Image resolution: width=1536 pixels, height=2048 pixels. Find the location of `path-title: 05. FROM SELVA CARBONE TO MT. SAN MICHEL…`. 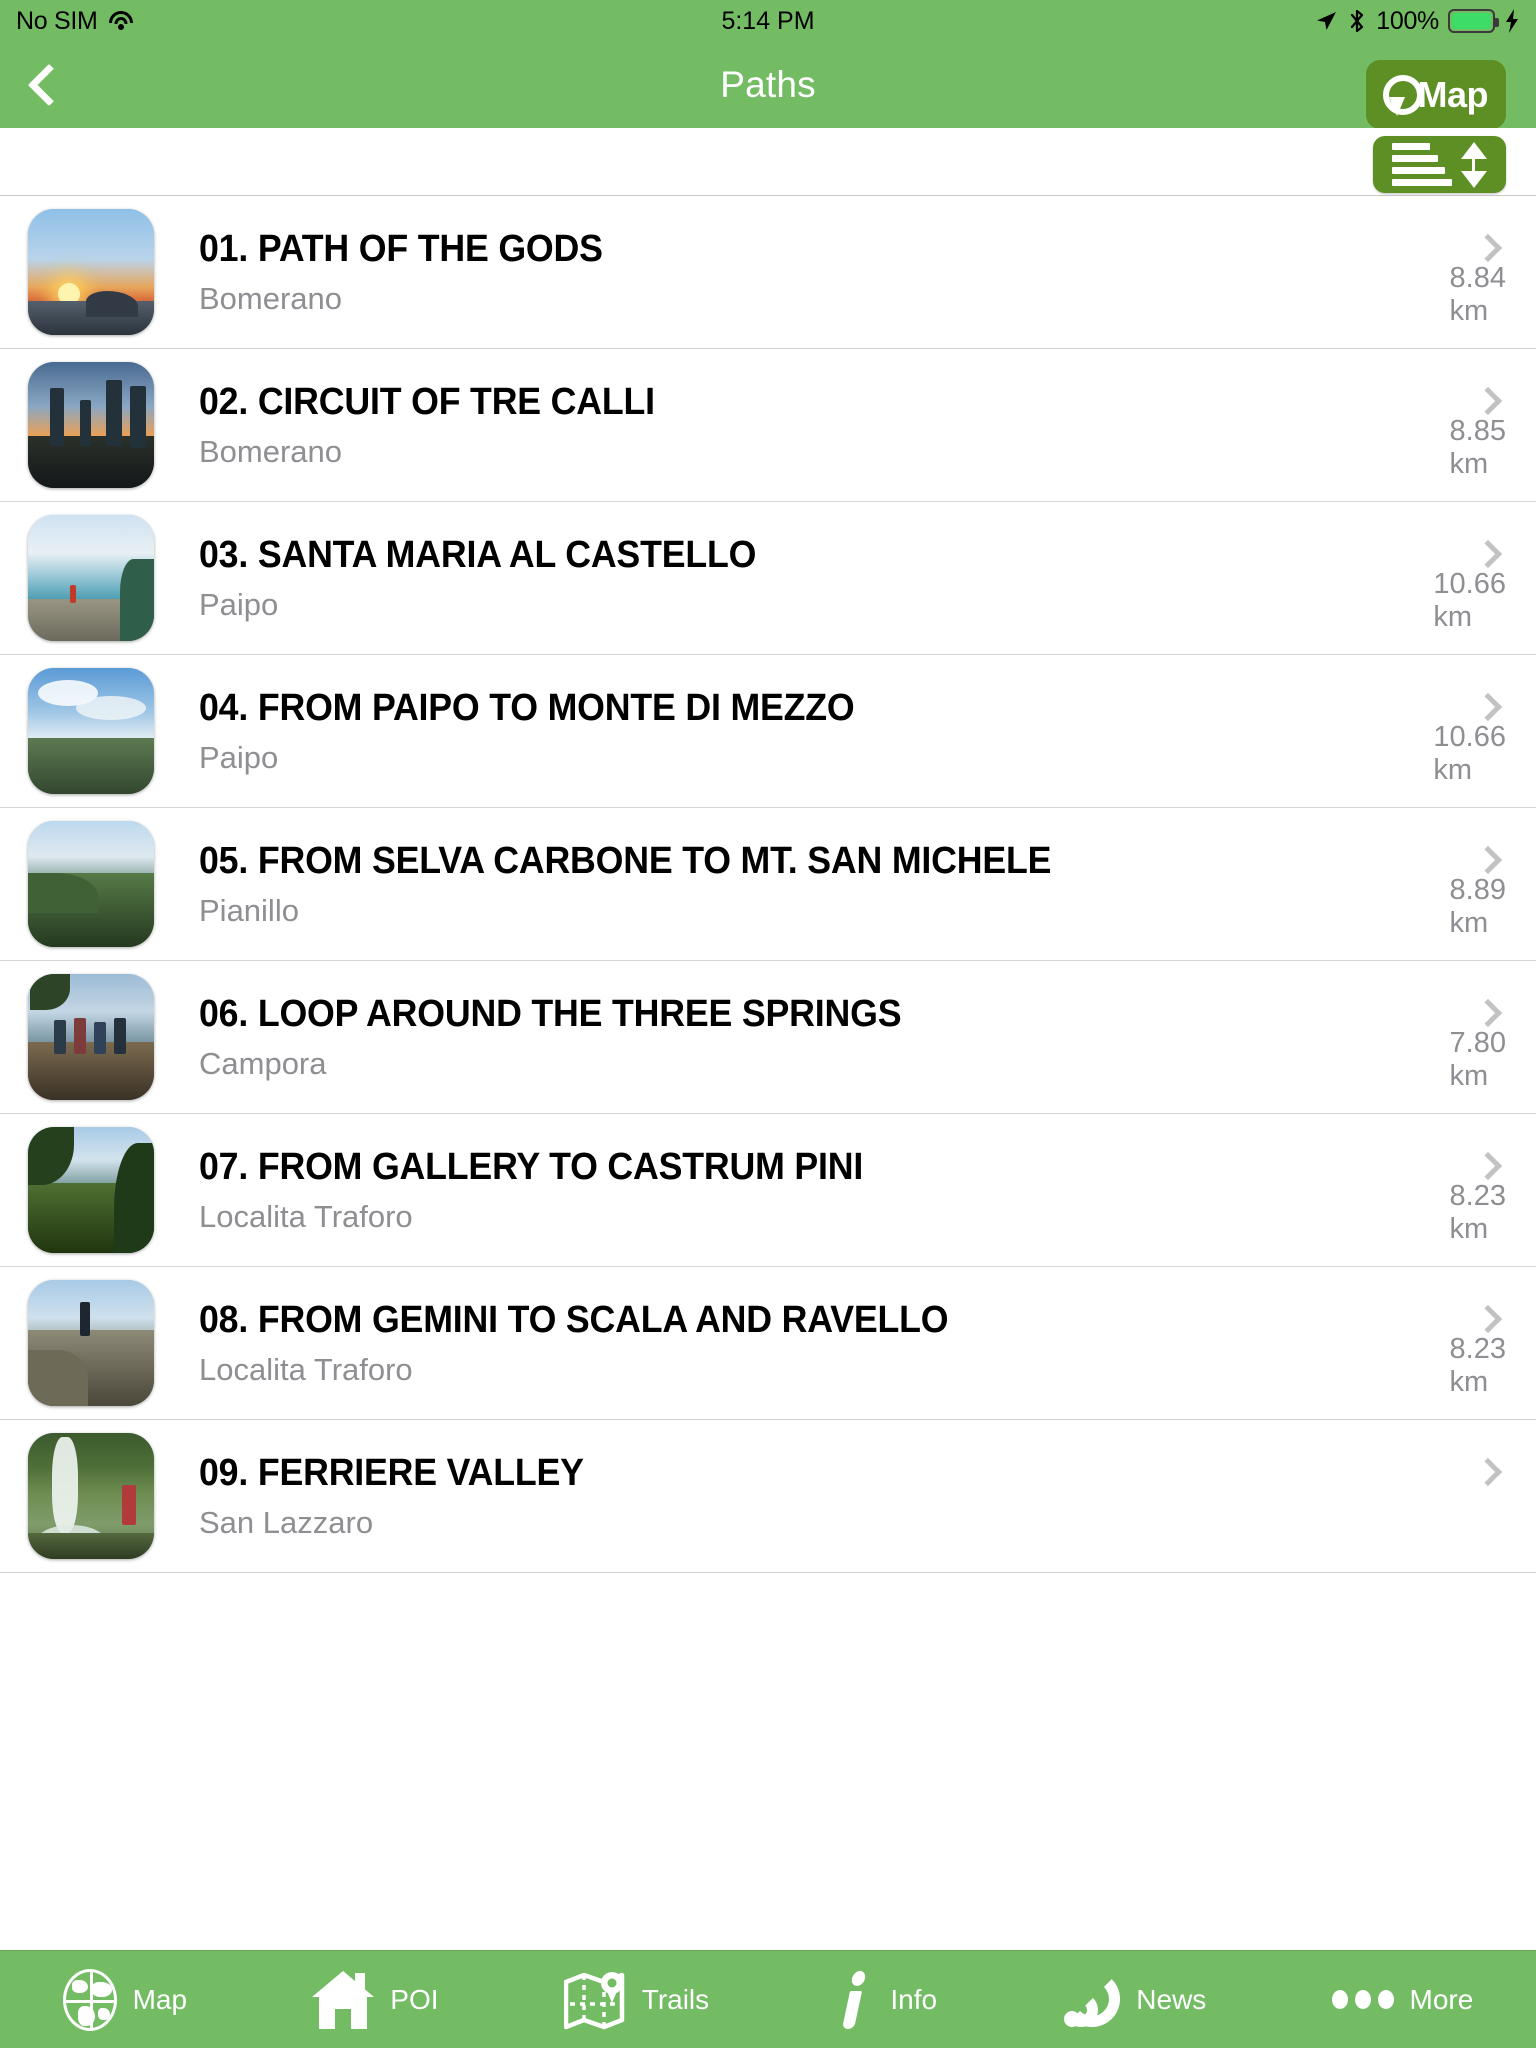

path-title: 05. FROM SELVA CARBONE TO MT. SAN MICHEL… is located at coordinates (625, 860).